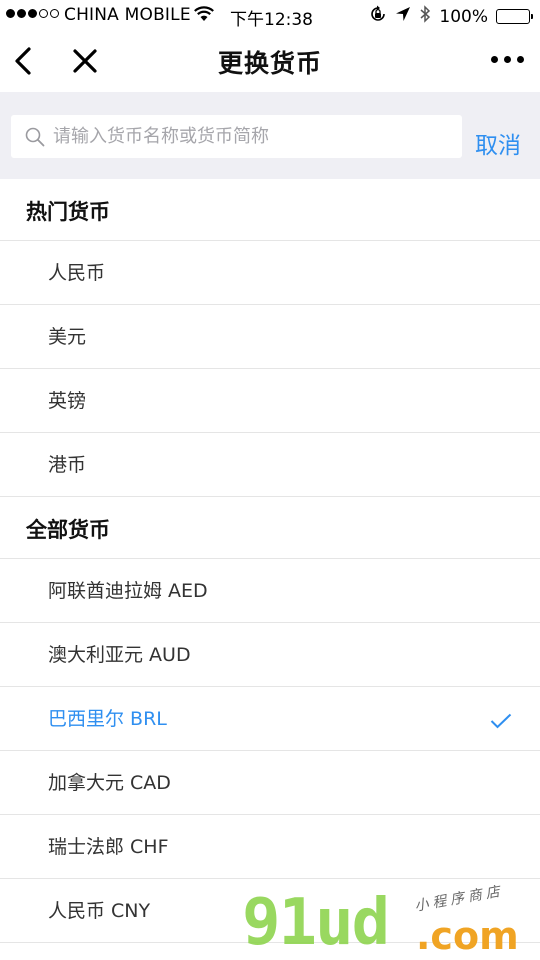 This screenshot has width=540, height=960. I want to click on list-item: 港币, so click(270, 465).